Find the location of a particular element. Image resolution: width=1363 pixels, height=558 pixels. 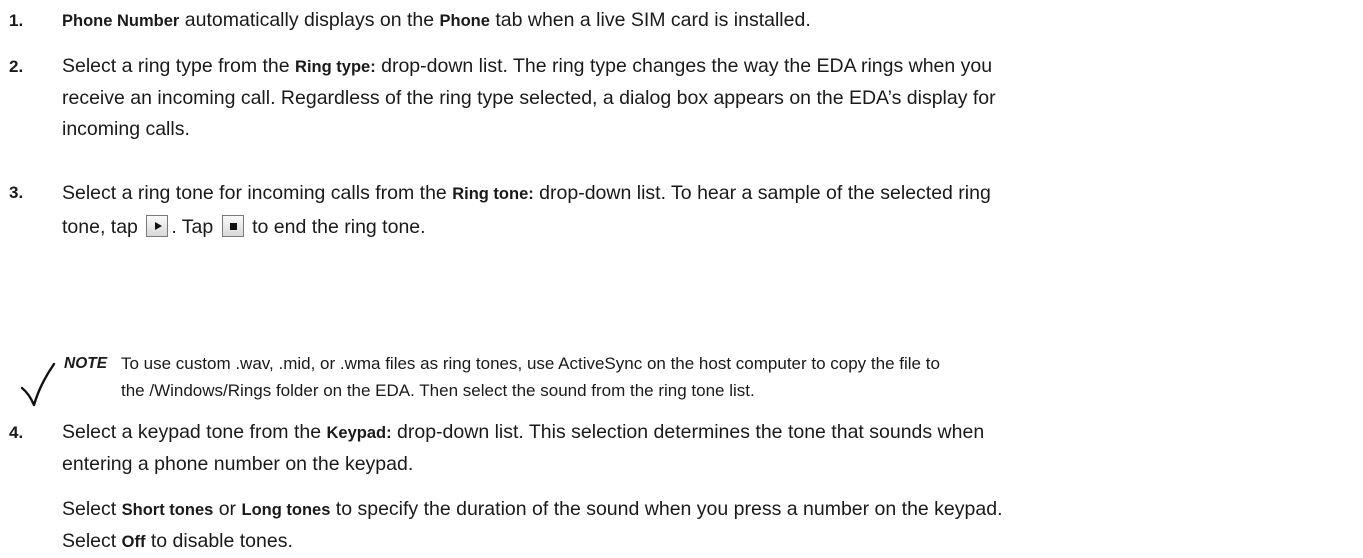

step-number: 3. is located at coordinates (16, 192).